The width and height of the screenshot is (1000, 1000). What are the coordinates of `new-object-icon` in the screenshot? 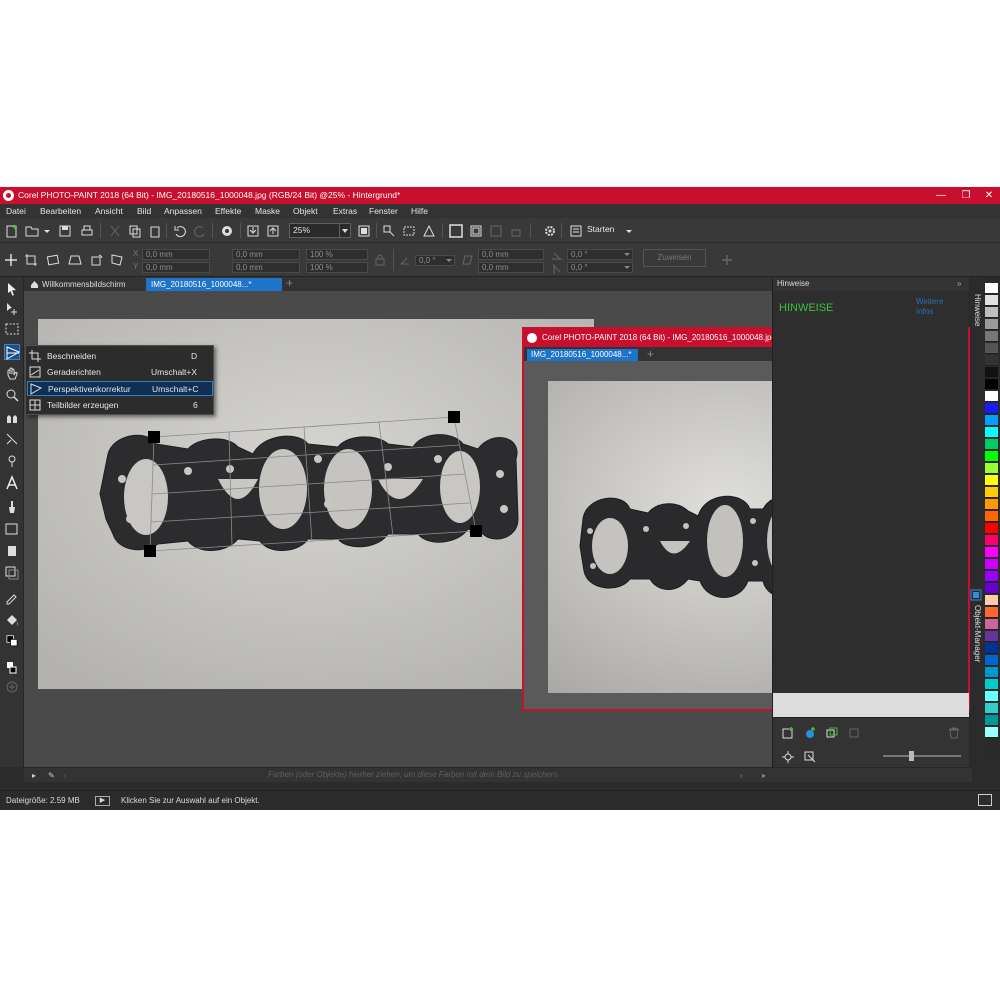 It's located at (788, 733).